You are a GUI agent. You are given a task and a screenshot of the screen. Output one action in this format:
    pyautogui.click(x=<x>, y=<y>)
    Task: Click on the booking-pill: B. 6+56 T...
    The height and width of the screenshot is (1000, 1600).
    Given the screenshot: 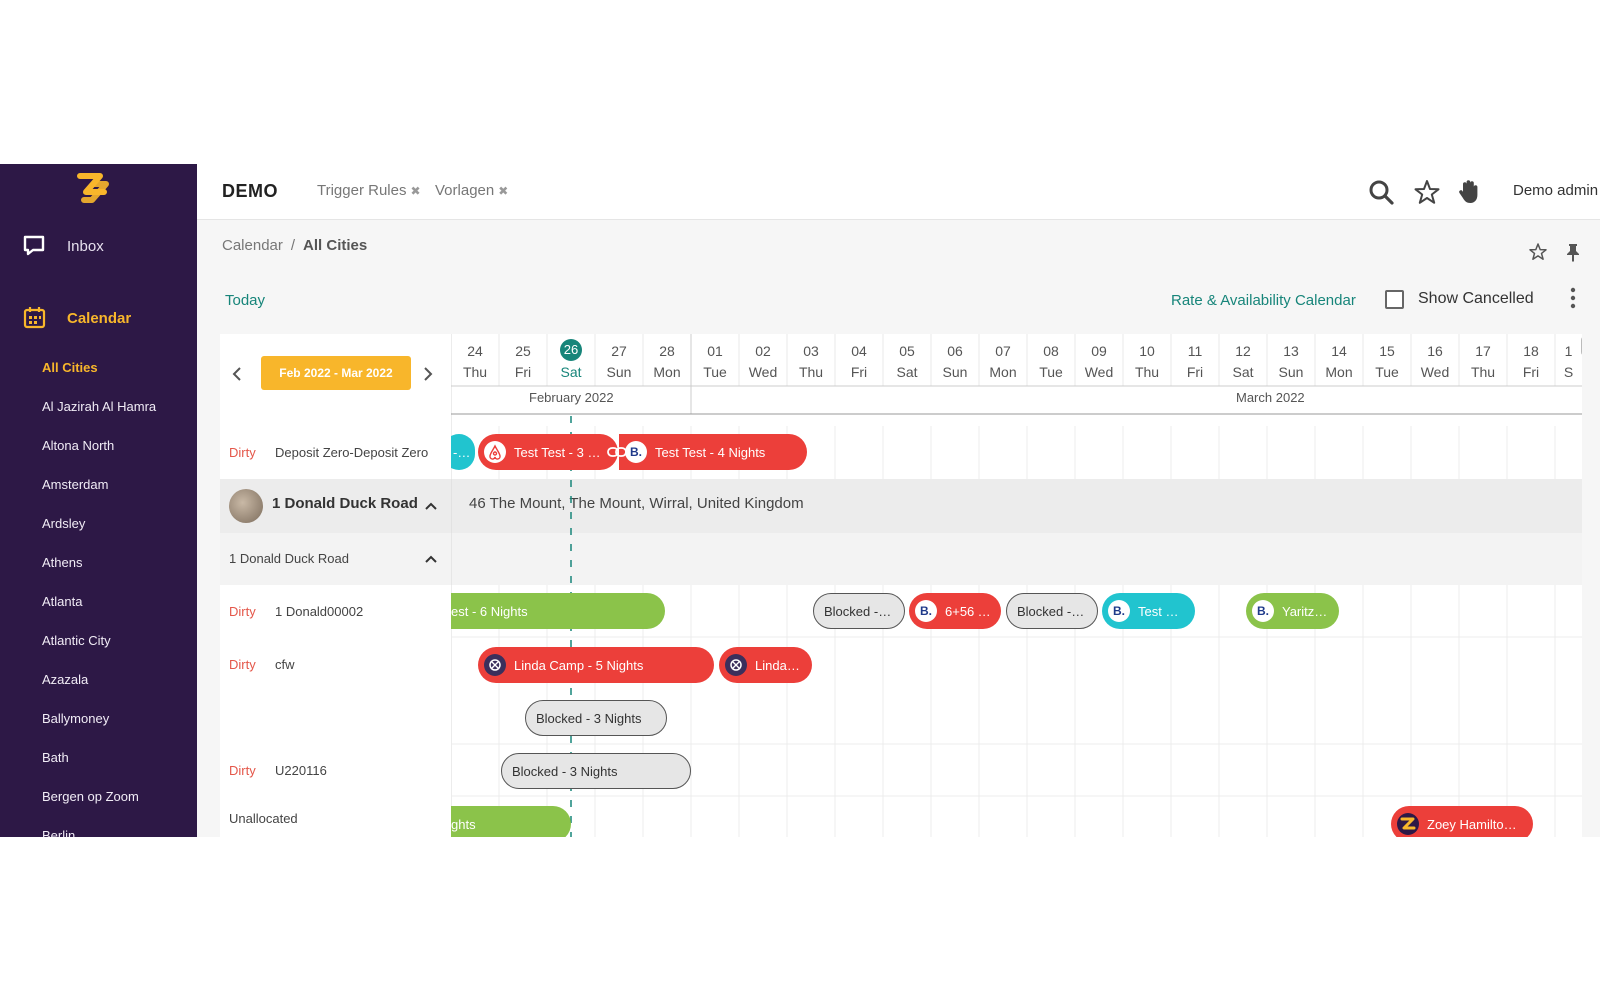 What is the action you would take?
    pyautogui.click(x=955, y=611)
    